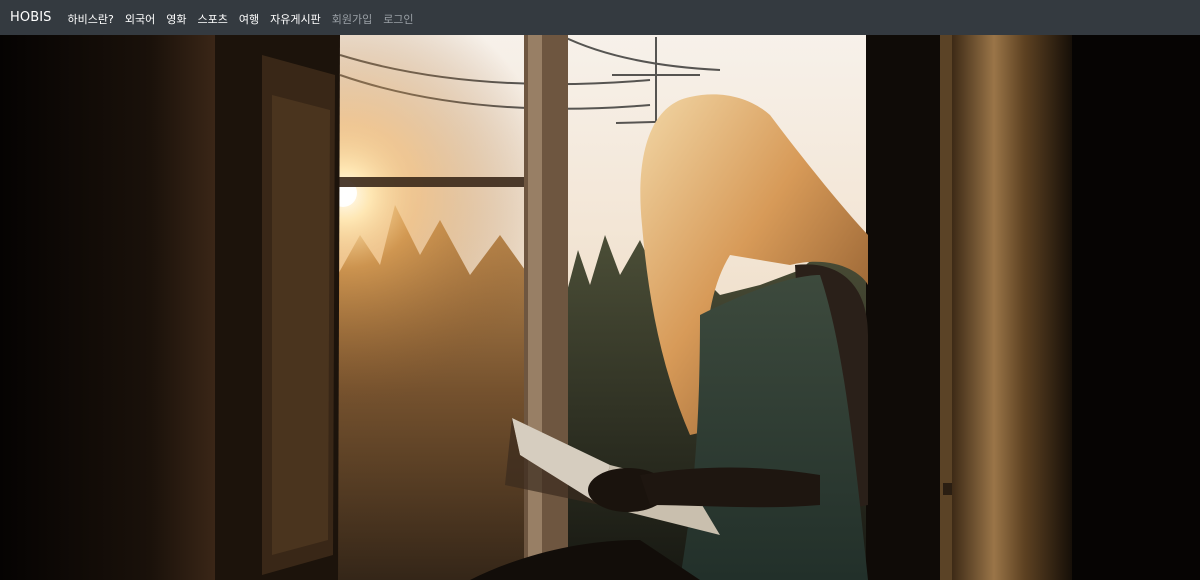  What do you see at coordinates (600, 17) in the screenshot?
I see `top-navbar: HOBIS 하비스란? 외국어 영화 스포츠 여행 자유게시판 회원가입 로그인` at bounding box center [600, 17].